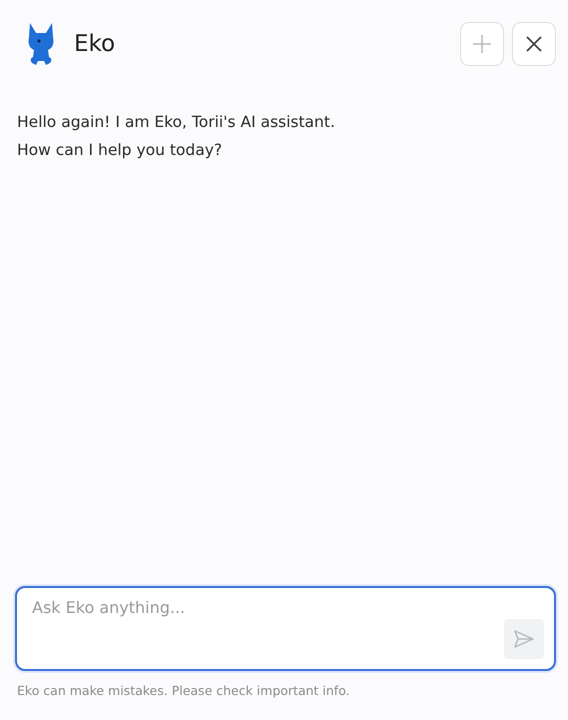 This screenshot has height=720, width=568. I want to click on close-button, so click(534, 44).